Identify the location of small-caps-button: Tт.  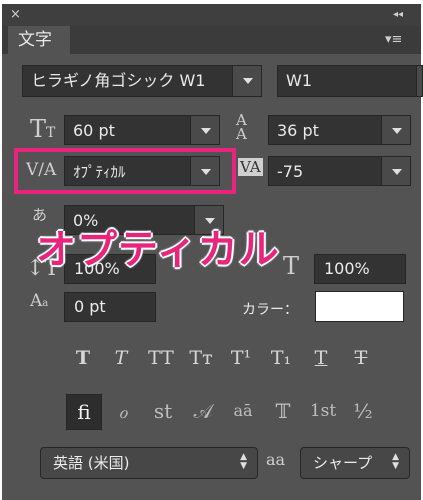
(201, 358).